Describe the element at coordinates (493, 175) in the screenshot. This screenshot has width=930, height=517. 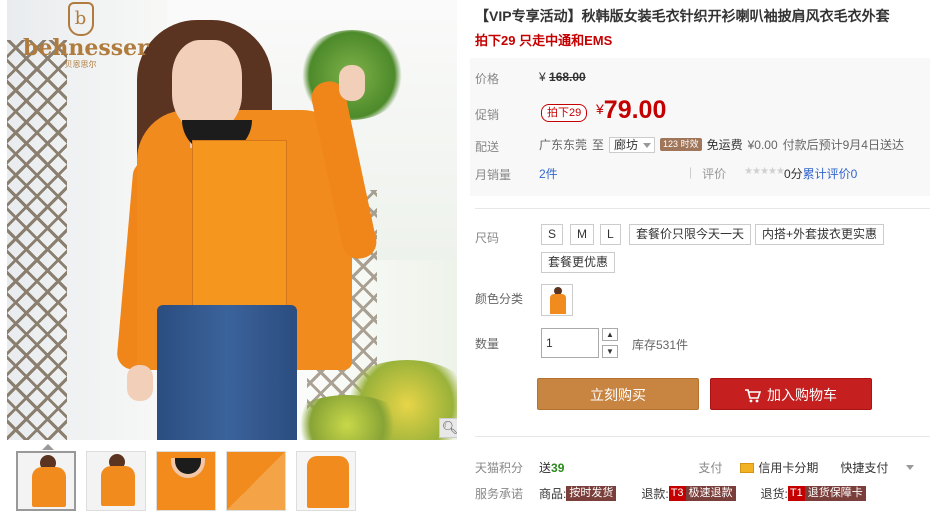
I see `sales-label: 月销量` at that location.